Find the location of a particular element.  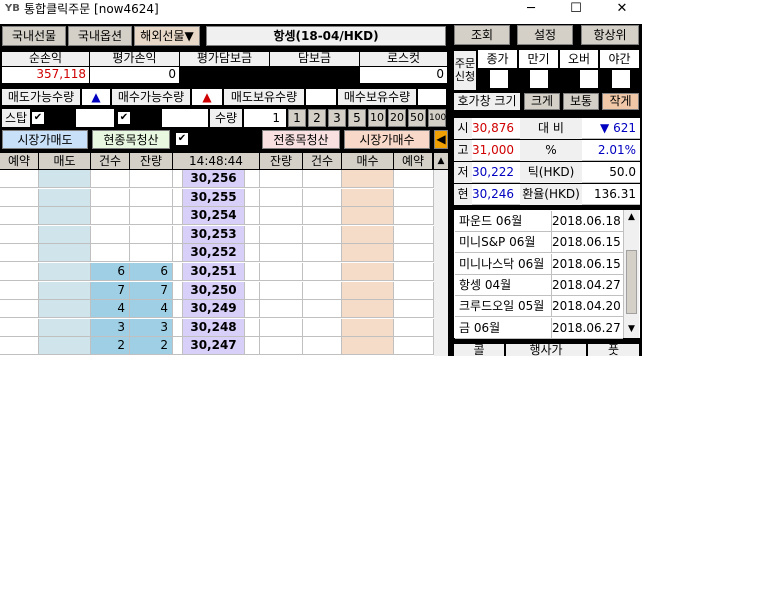

qty-preset-100: 100 is located at coordinates (437, 118).